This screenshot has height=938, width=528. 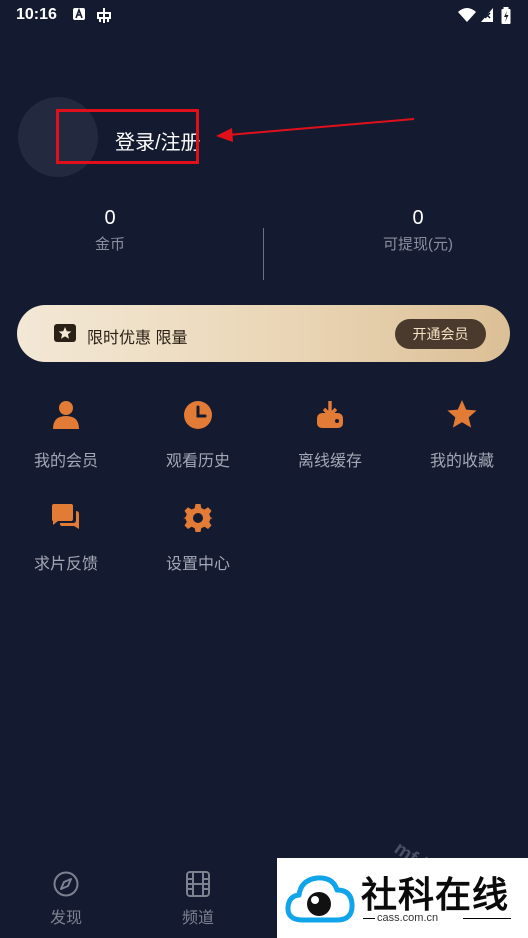 What do you see at coordinates (127, 136) in the screenshot?
I see `annotation-highlight-box` at bounding box center [127, 136].